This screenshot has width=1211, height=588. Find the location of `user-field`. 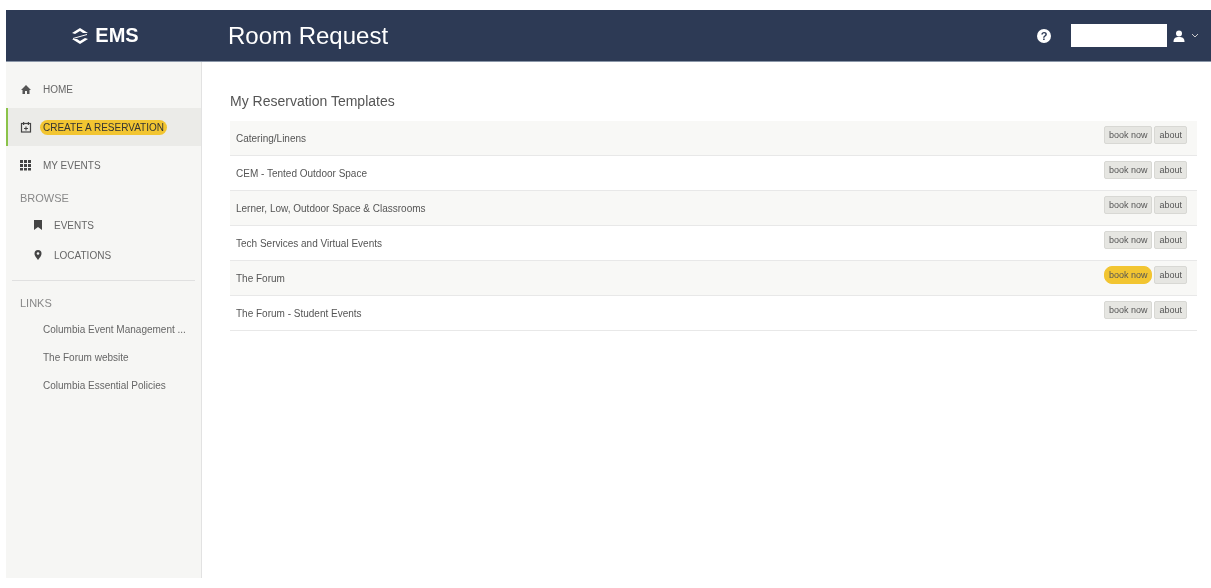

user-field is located at coordinates (1119, 35).